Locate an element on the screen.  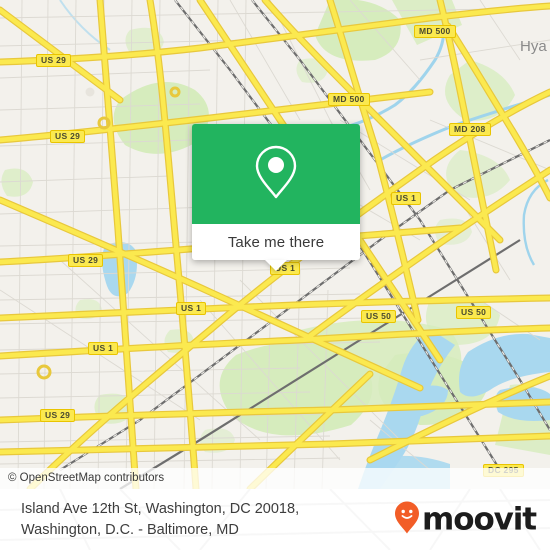
place-label-hyattsville: Hya is located at coordinates (533, 46).